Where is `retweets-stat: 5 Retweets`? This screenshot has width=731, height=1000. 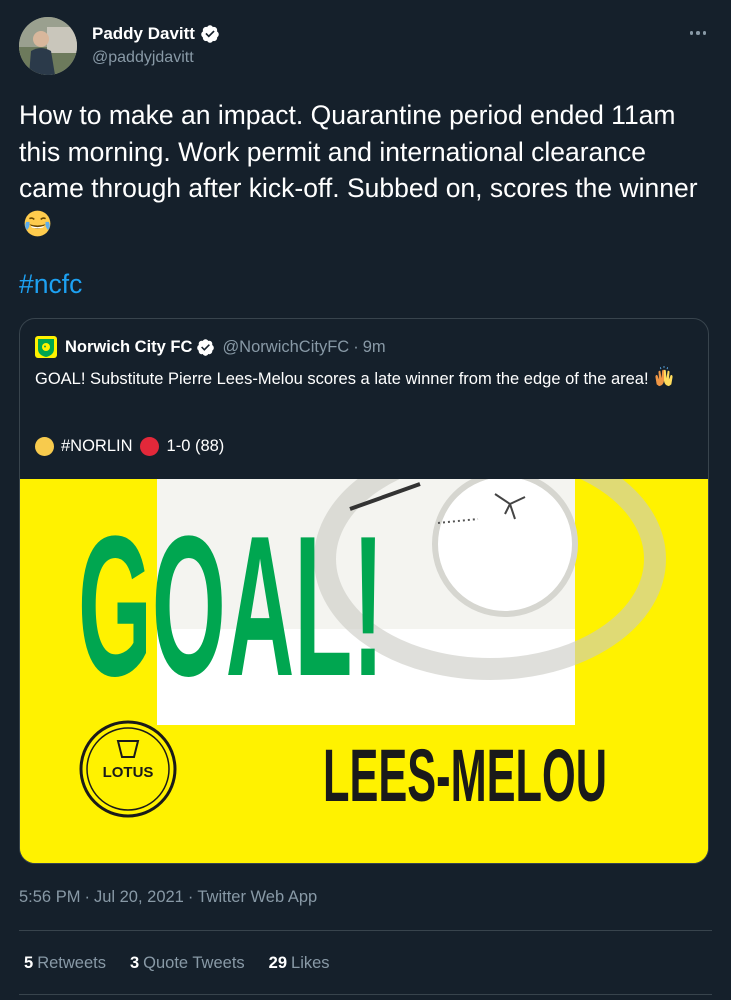 retweets-stat: 5 Retweets is located at coordinates (65, 963).